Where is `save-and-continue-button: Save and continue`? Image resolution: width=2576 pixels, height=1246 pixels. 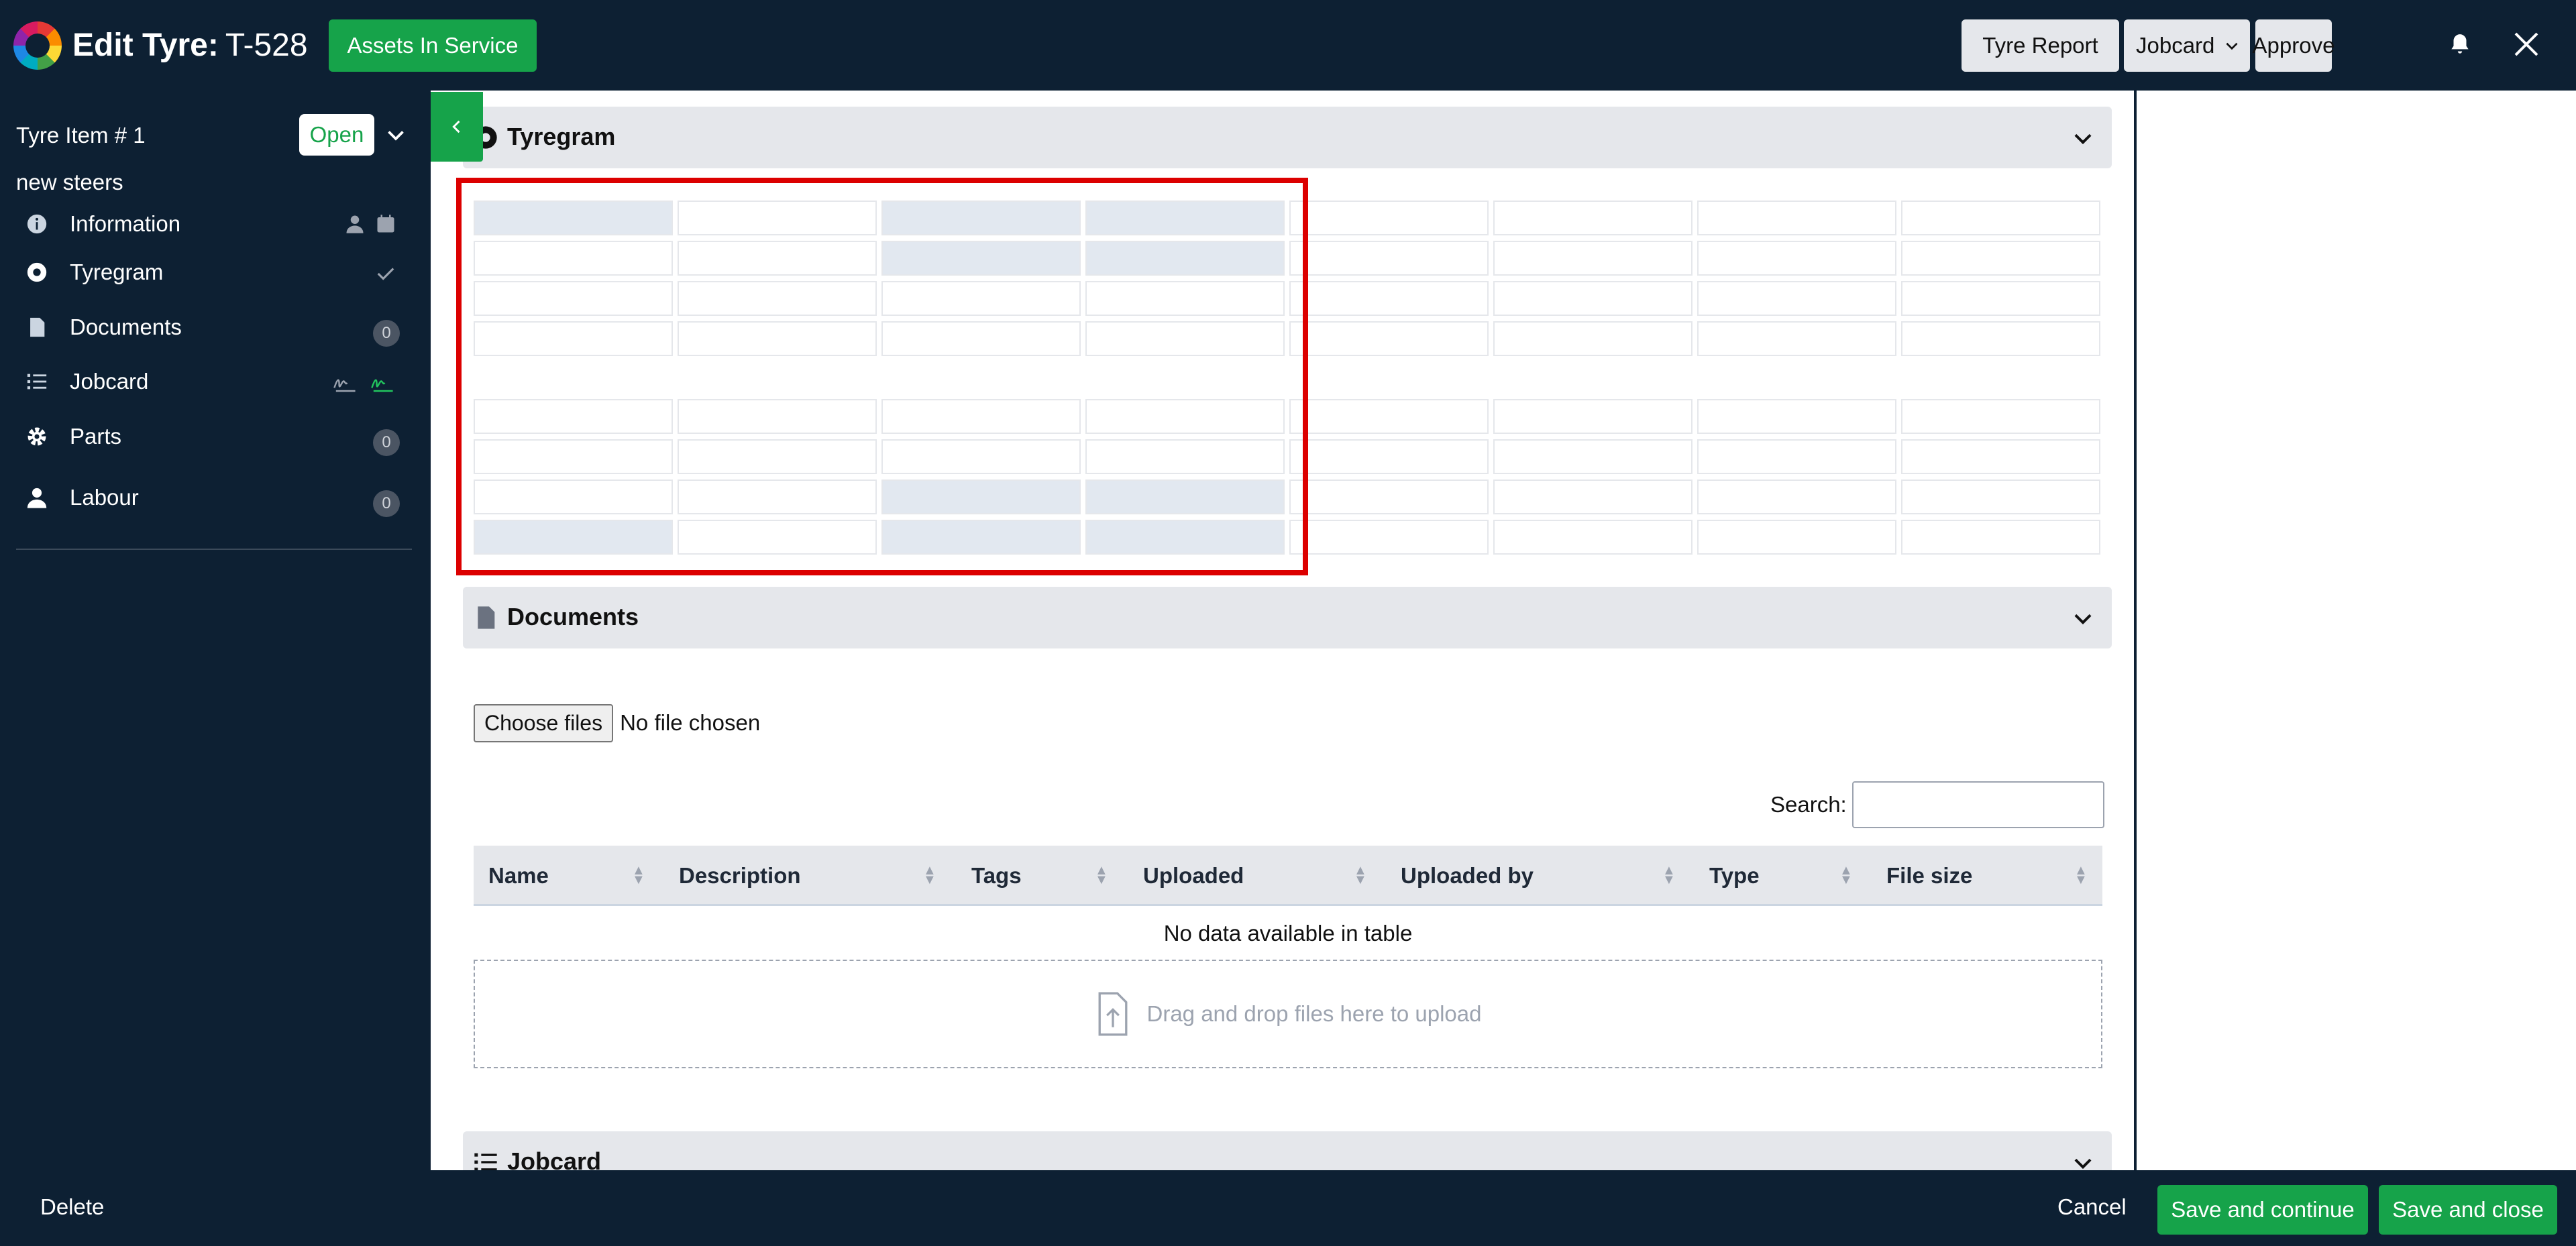 save-and-continue-button: Save and continue is located at coordinates (2262, 1210).